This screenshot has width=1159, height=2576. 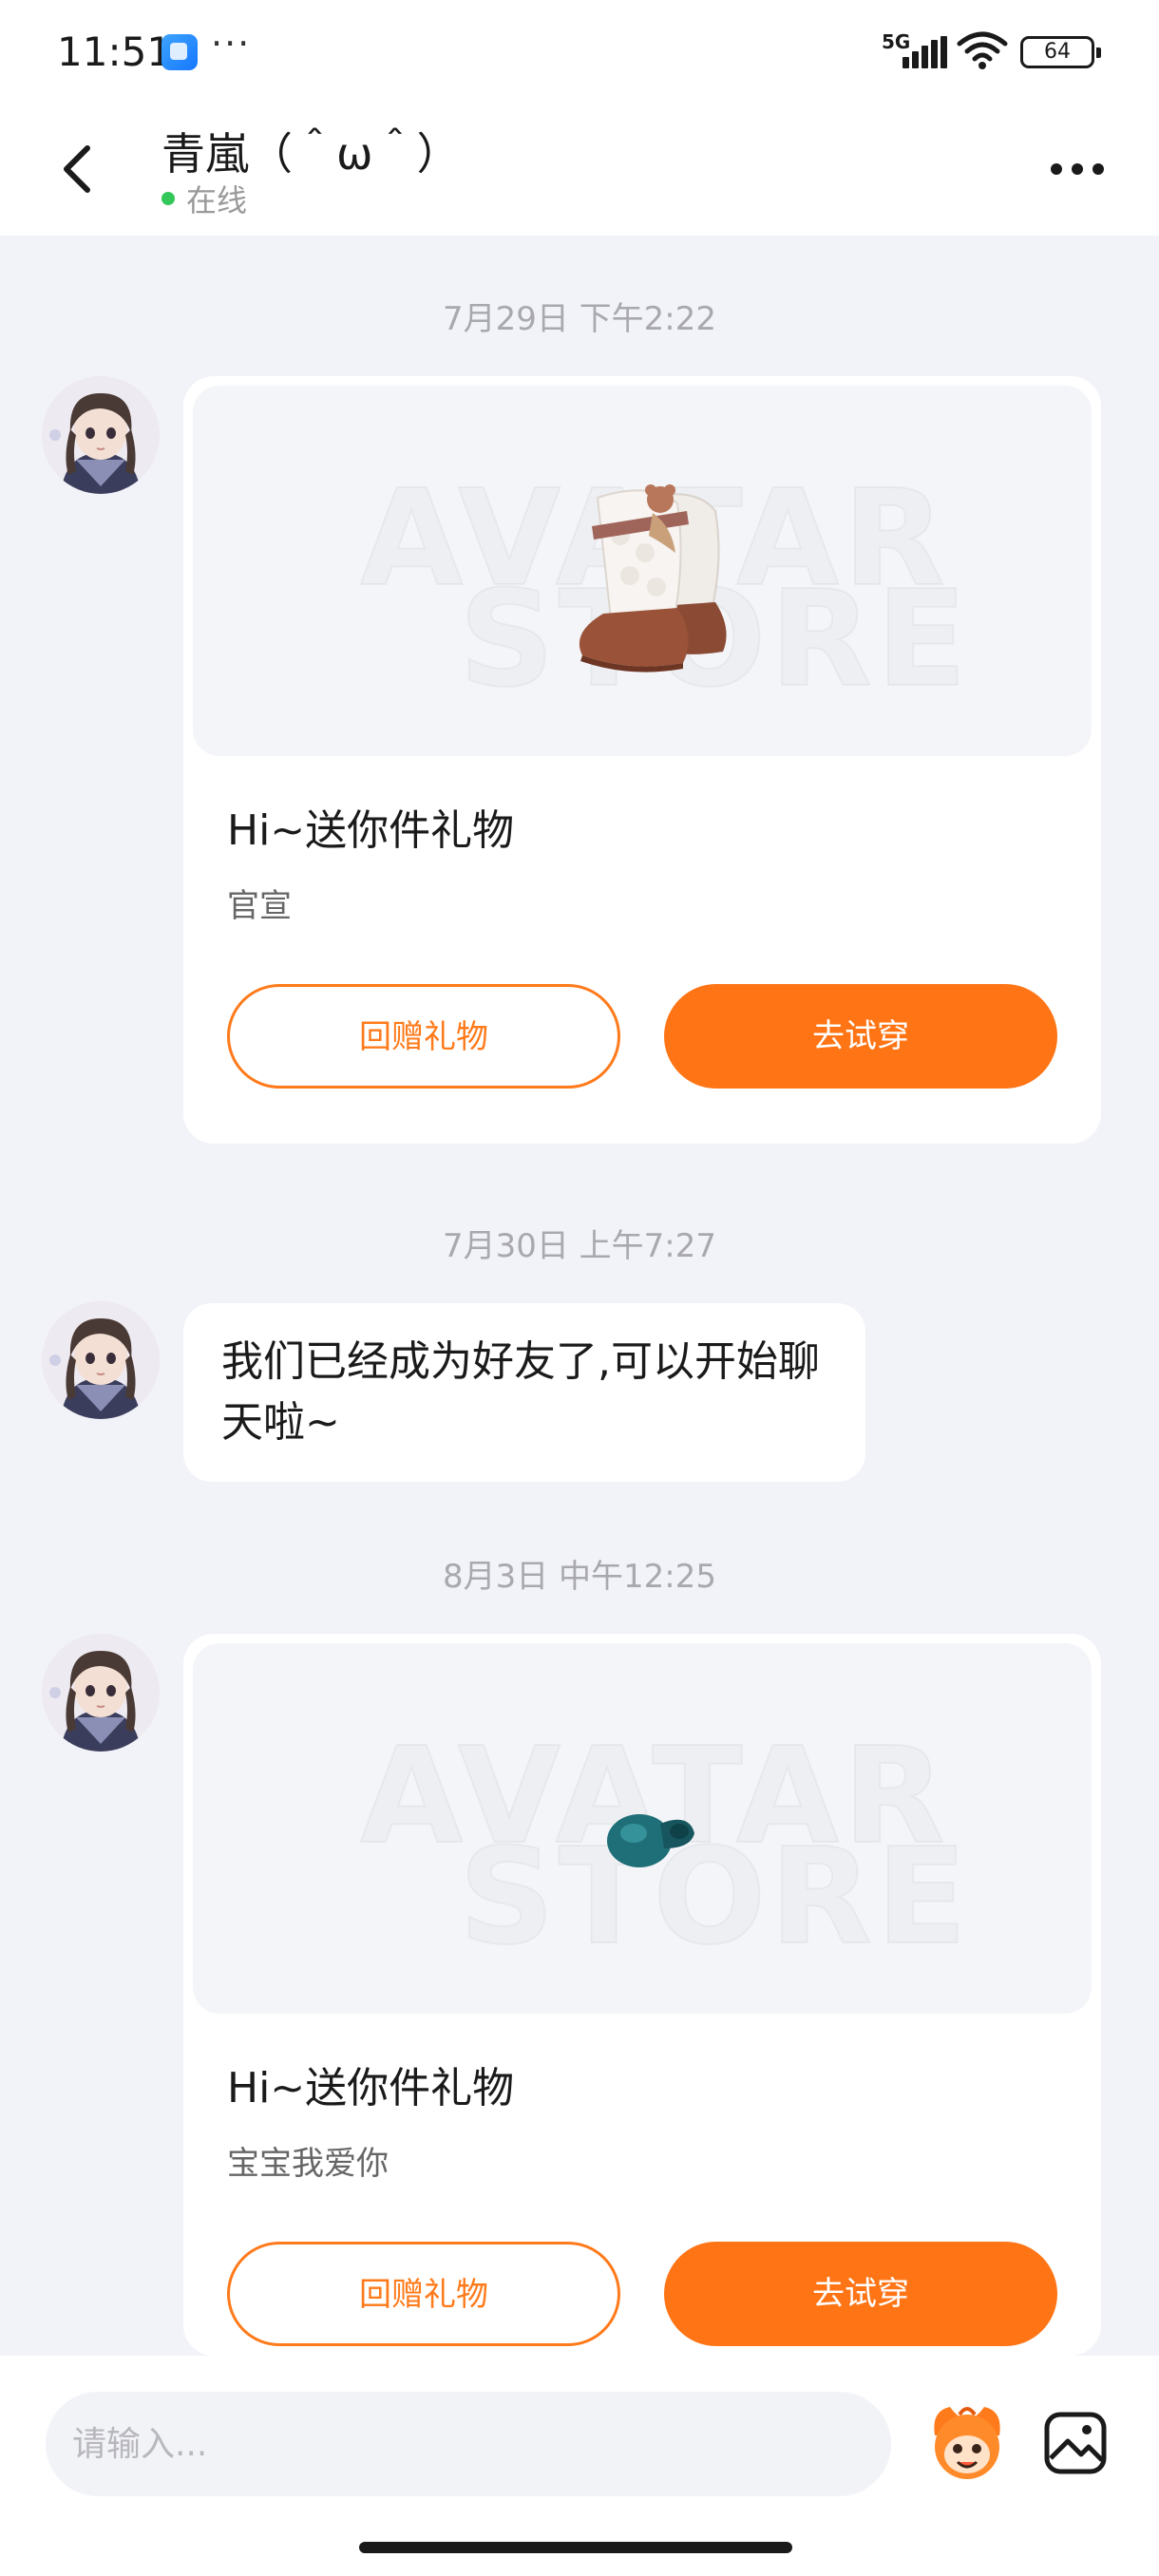 I want to click on text-message-bubble: 我们已经成为好友了,可以开始聊天啦~, so click(x=524, y=1392).